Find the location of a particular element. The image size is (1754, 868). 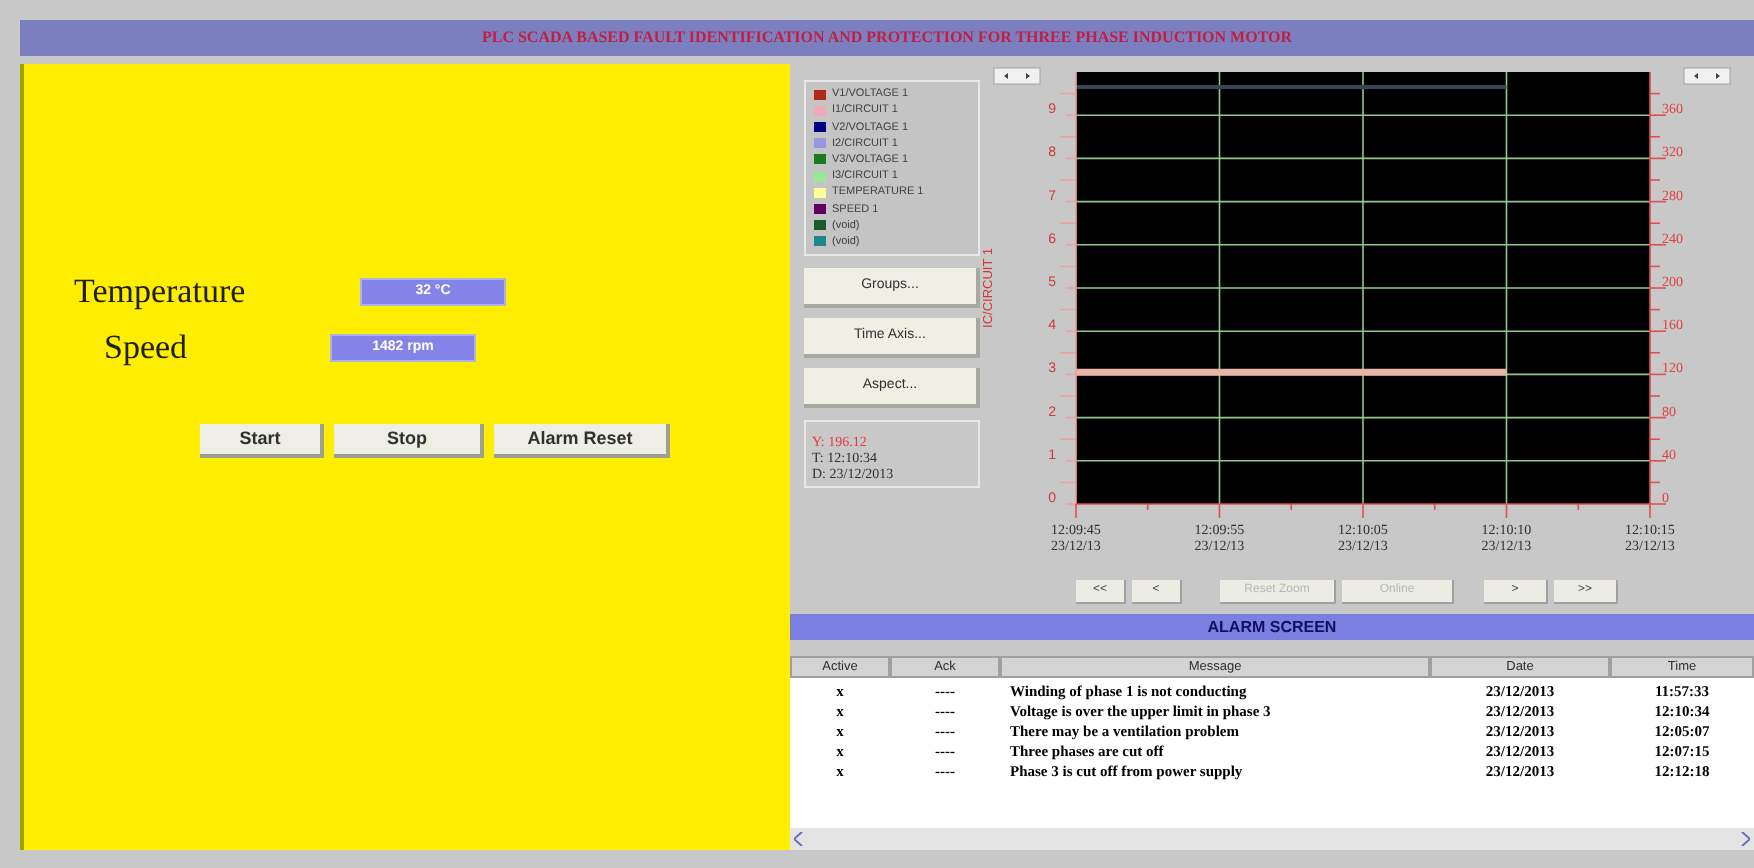

reading-label: Speed is located at coordinates (146, 348).